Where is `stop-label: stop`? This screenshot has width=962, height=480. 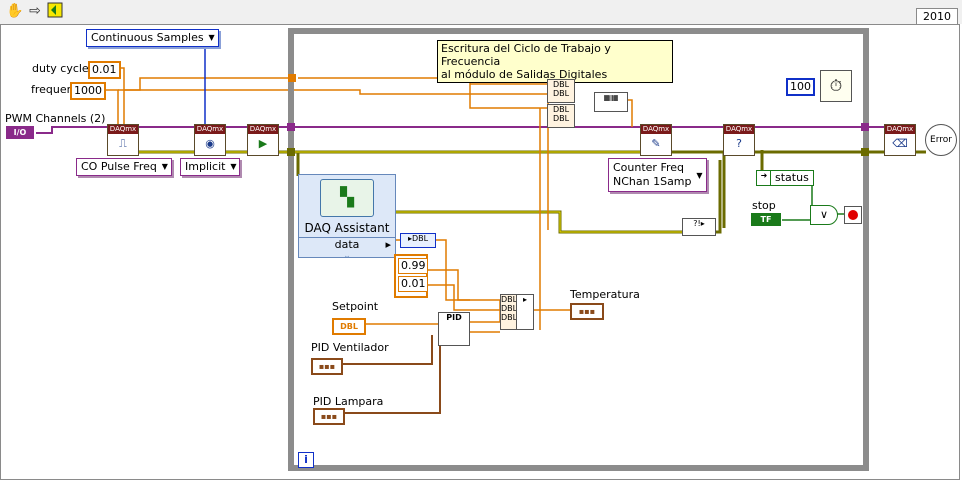
stop-label: stop is located at coordinates (764, 205).